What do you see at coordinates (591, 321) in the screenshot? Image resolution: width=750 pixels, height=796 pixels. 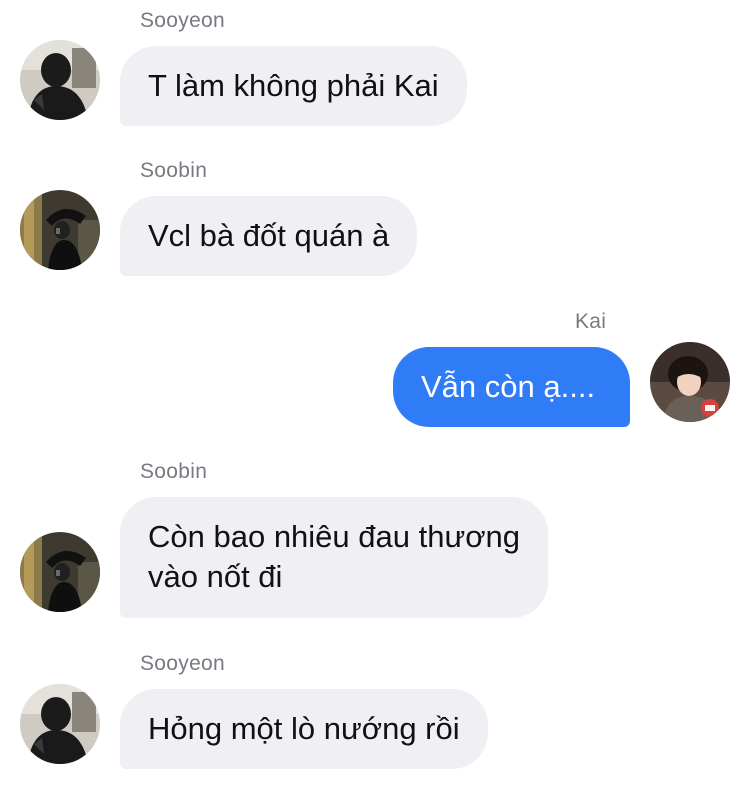 I see `sender-name: Kai` at bounding box center [591, 321].